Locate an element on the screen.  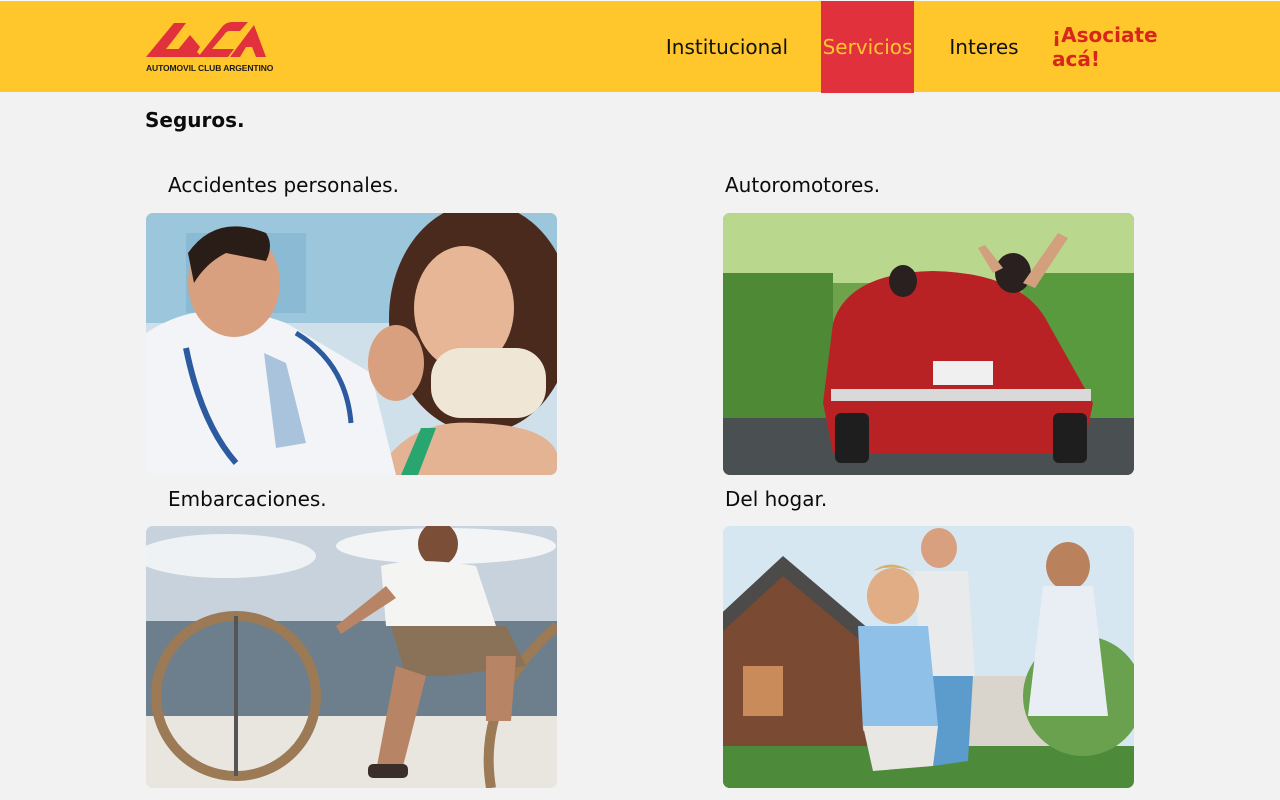
nav-item-institucional: Institucional is located at coordinates (727, 47).